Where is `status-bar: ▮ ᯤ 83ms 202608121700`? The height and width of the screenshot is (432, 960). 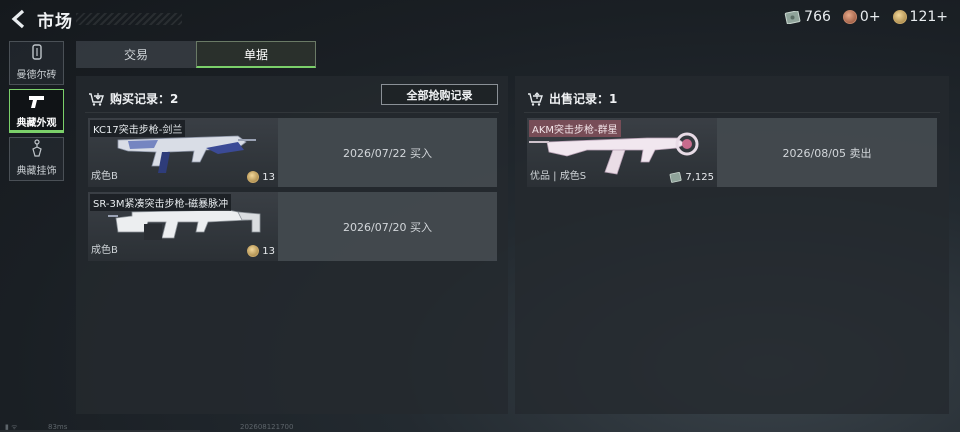
status-bar: ▮ ᯤ 83ms 202608121700 is located at coordinates (480, 427).